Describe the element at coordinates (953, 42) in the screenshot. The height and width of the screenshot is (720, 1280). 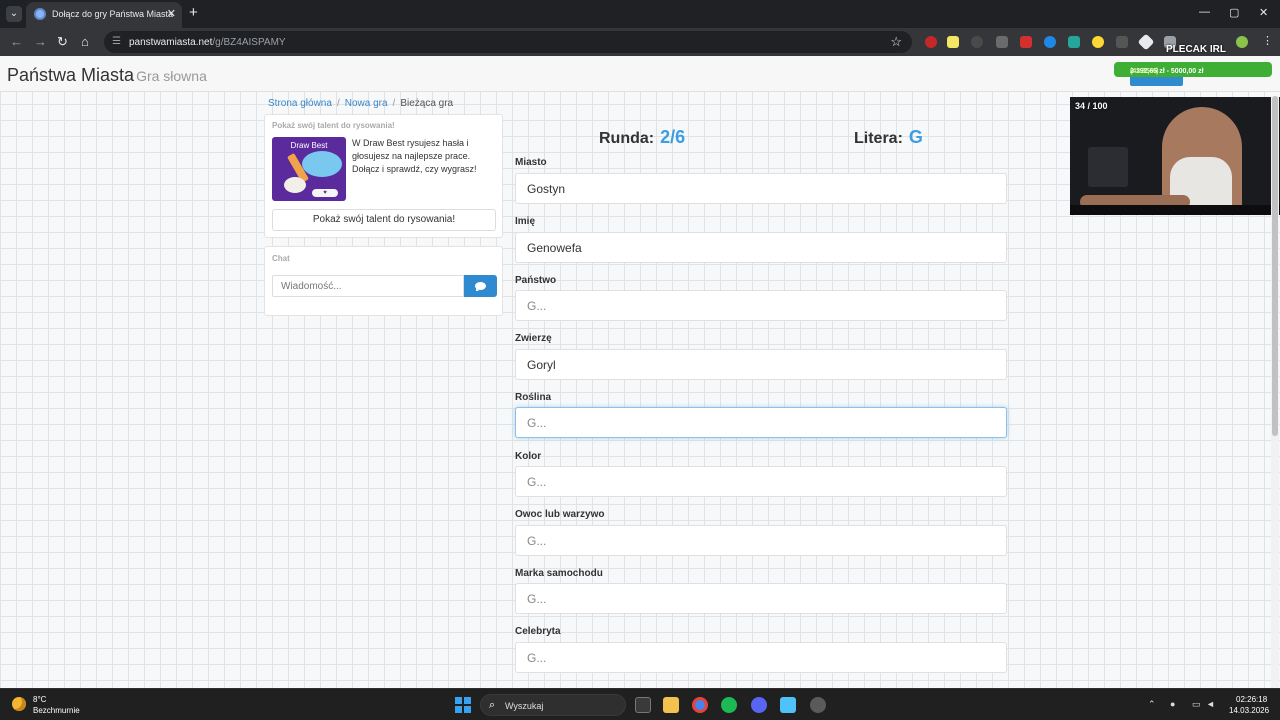
I see `extension-notes-icon` at that location.